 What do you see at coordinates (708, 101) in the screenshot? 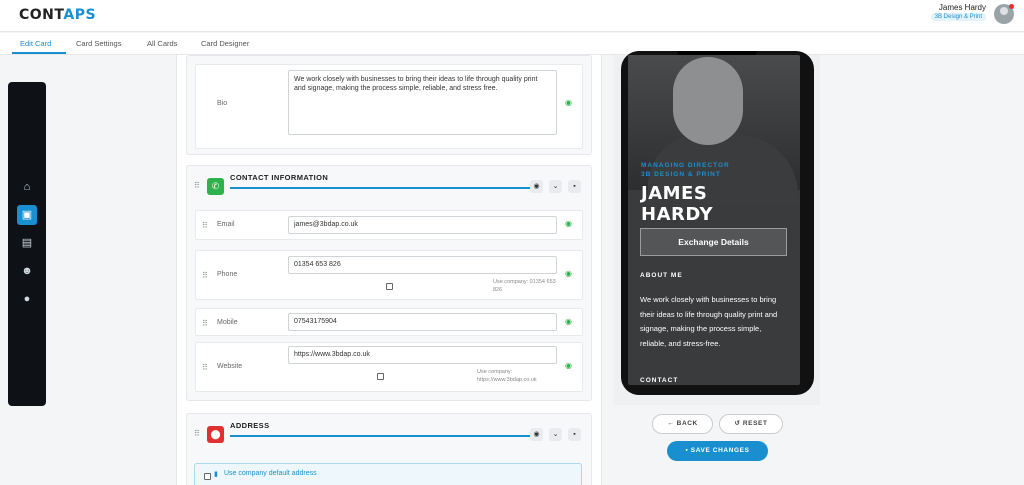
I see `profile-photo-head` at bounding box center [708, 101].